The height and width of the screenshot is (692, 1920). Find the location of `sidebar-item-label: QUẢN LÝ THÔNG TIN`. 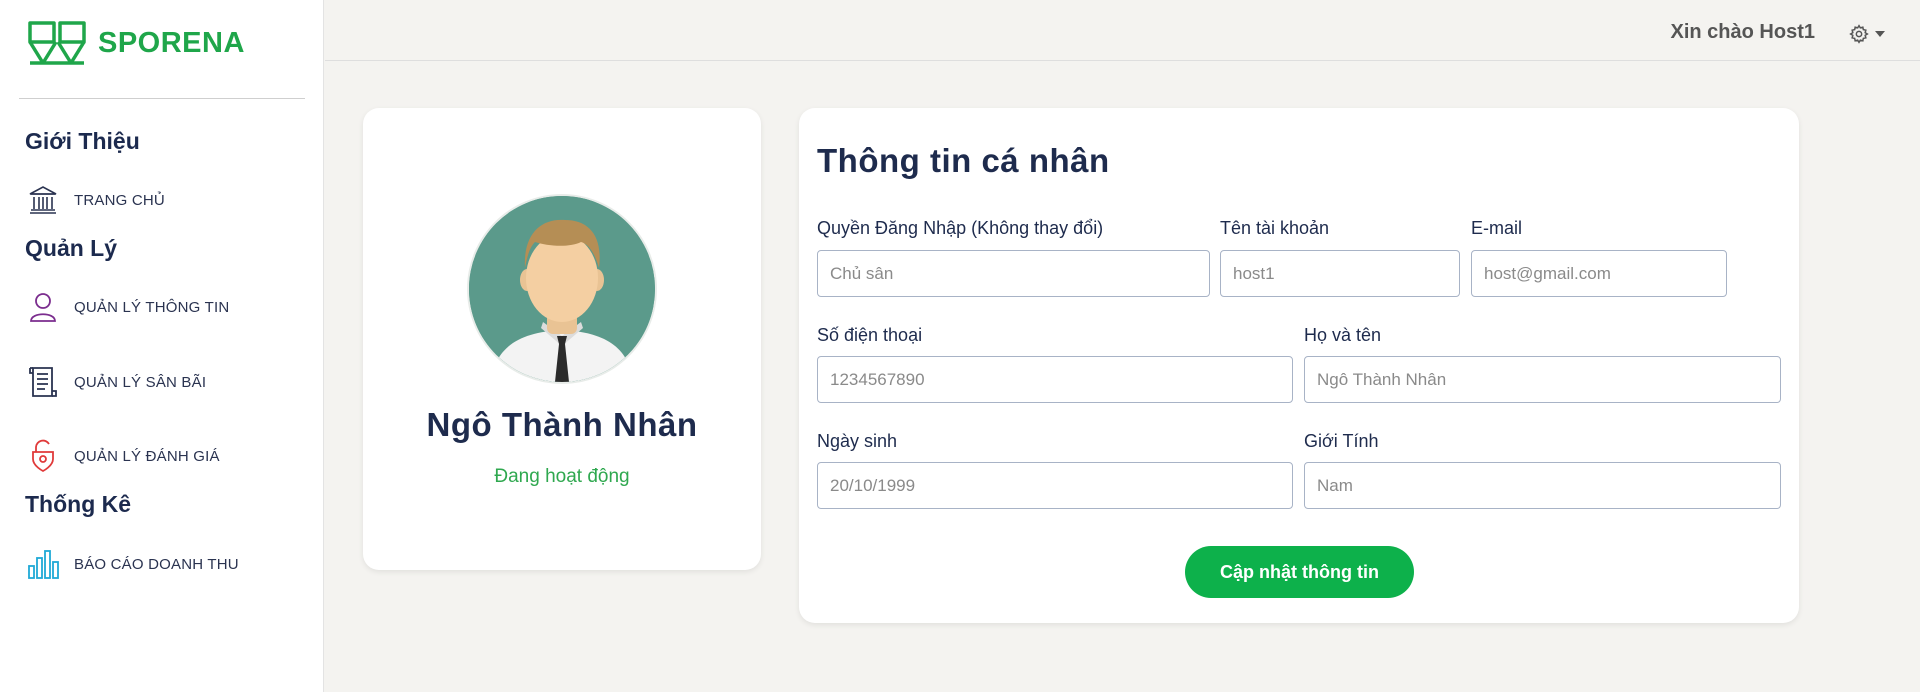

sidebar-item-label: QUẢN LÝ THÔNG TIN is located at coordinates (152, 307).